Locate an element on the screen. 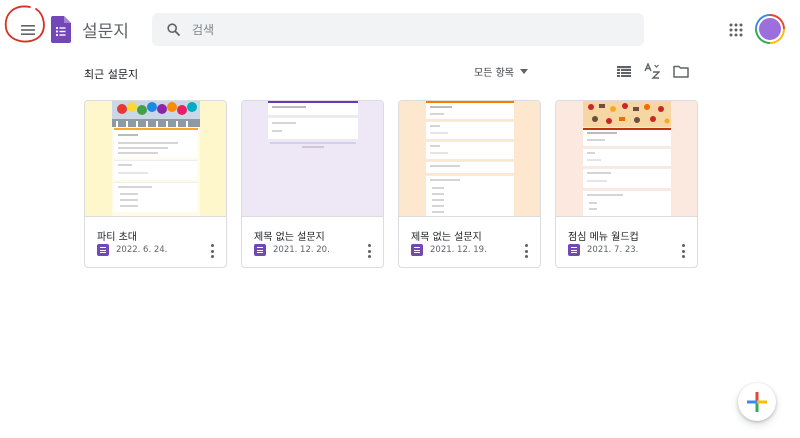 This screenshot has height=438, width=800. form-date: 2022. 6. 24. is located at coordinates (142, 250).